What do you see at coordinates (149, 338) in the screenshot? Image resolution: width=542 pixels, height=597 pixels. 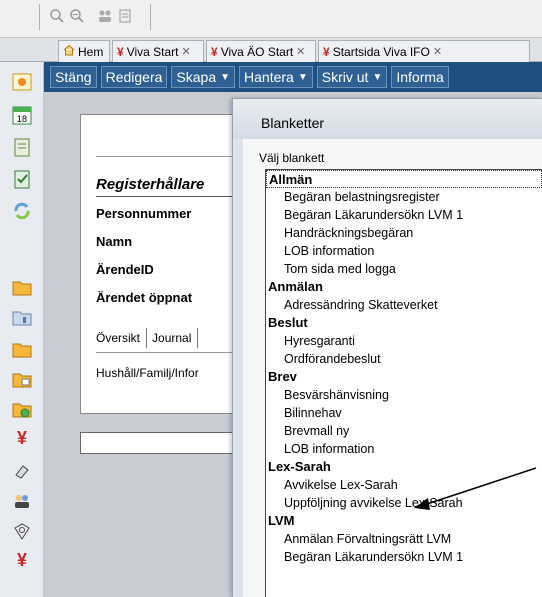 I see `record-subtabs: Översikt Journal` at bounding box center [149, 338].